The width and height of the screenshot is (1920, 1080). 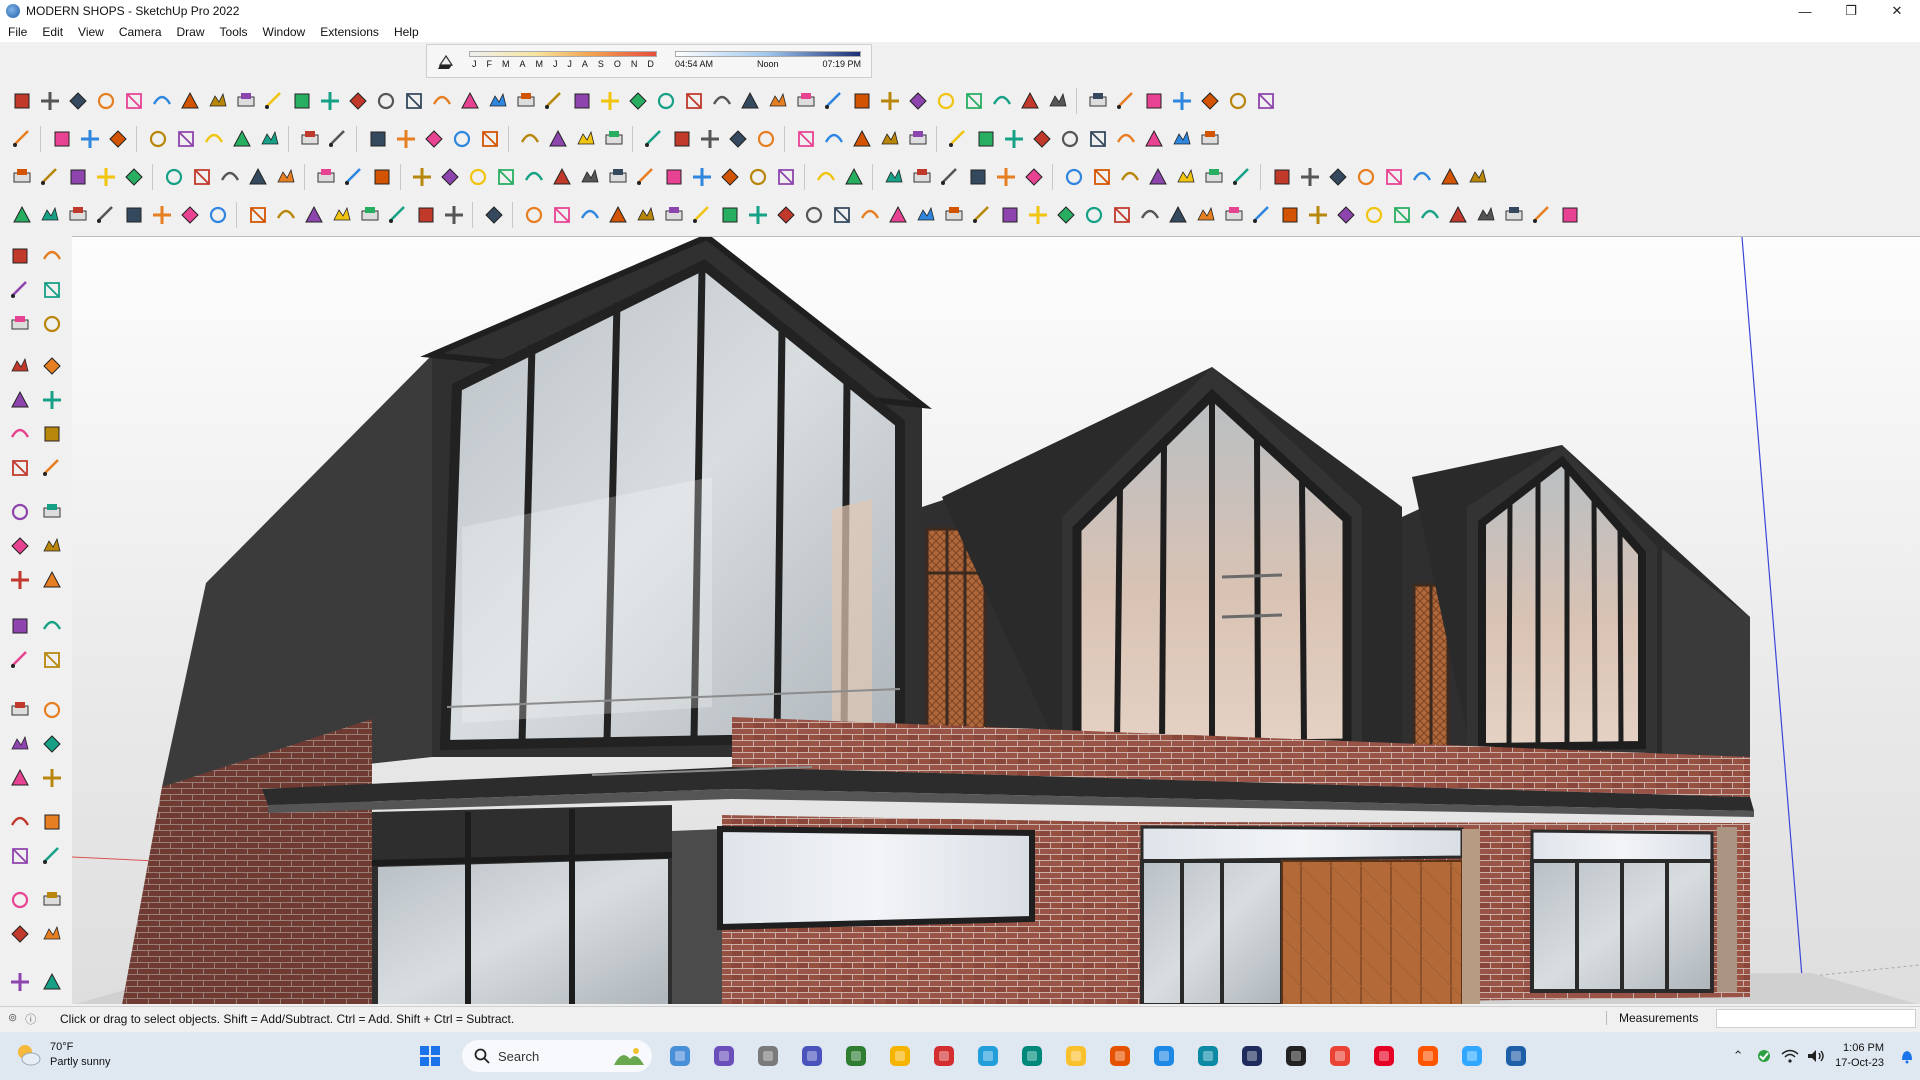 I want to click on telegram-app-button, so click(x=988, y=1056).